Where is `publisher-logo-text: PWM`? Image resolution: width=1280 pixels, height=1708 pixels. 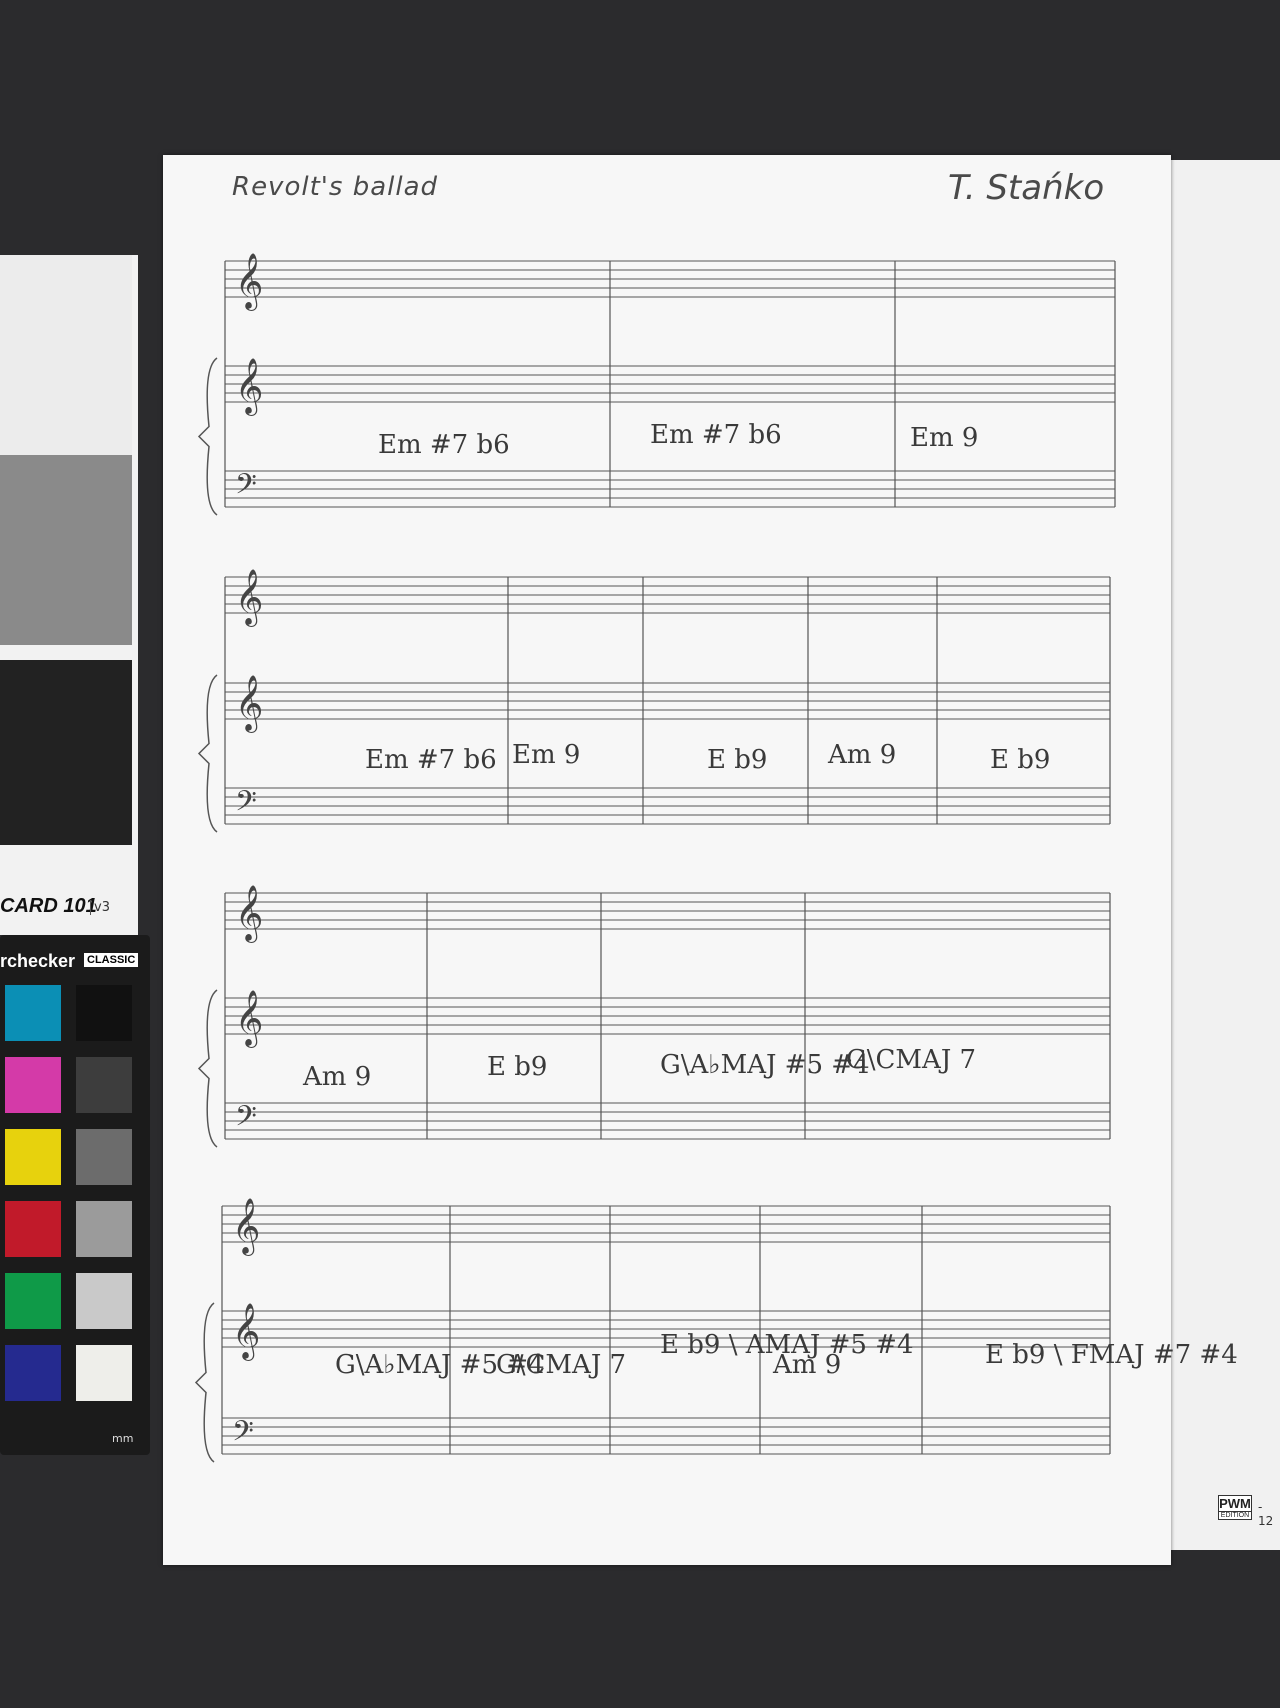
publisher-logo-text: PWM is located at coordinates (1235, 1503).